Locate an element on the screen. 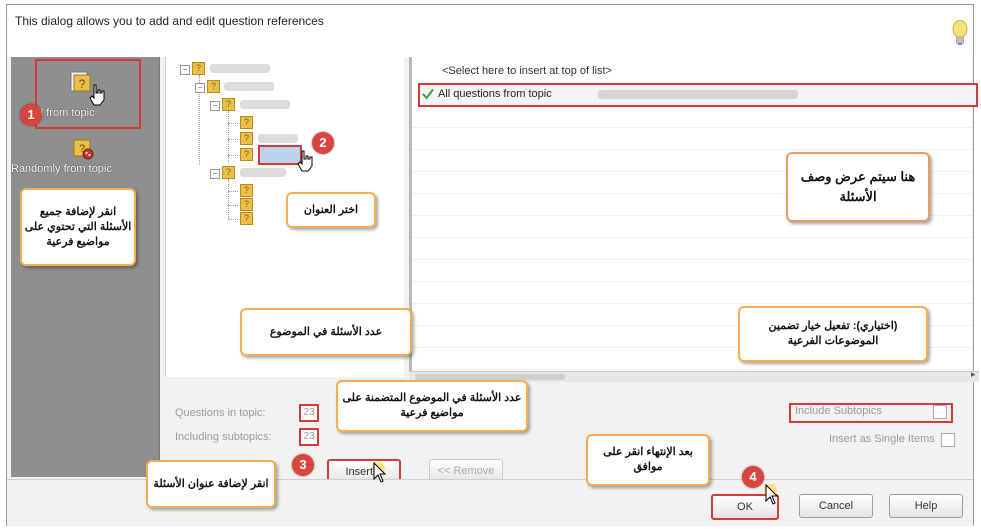 The width and height of the screenshot is (981, 529). all-from-topic-label: All from topic is located at coordinates (63, 113).